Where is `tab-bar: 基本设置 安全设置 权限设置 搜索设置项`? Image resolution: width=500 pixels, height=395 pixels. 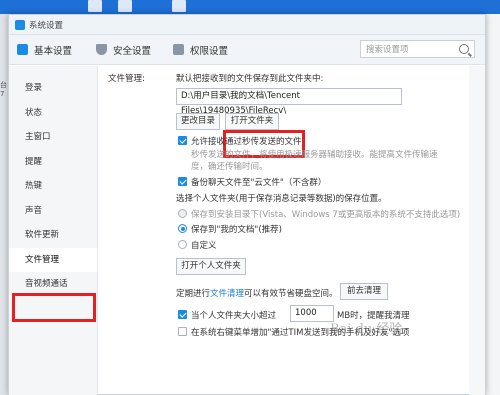
tab-bar: 基本设置 安全设置 权限设置 搜索设置项 is located at coordinates (247, 50).